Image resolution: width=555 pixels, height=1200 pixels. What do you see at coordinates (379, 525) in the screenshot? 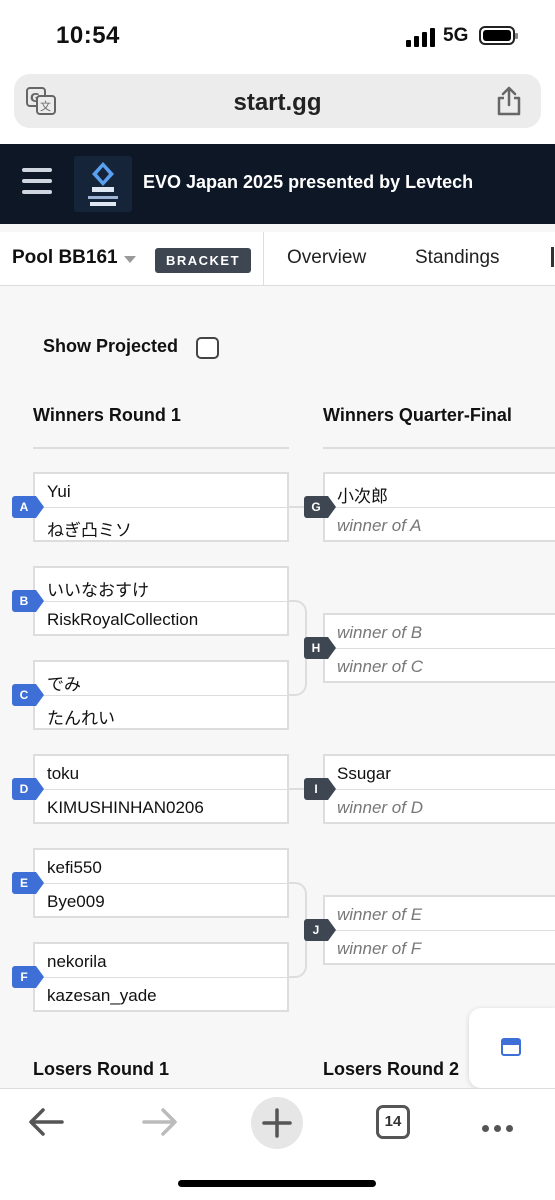
I see `projected-player: winner of A` at bounding box center [379, 525].